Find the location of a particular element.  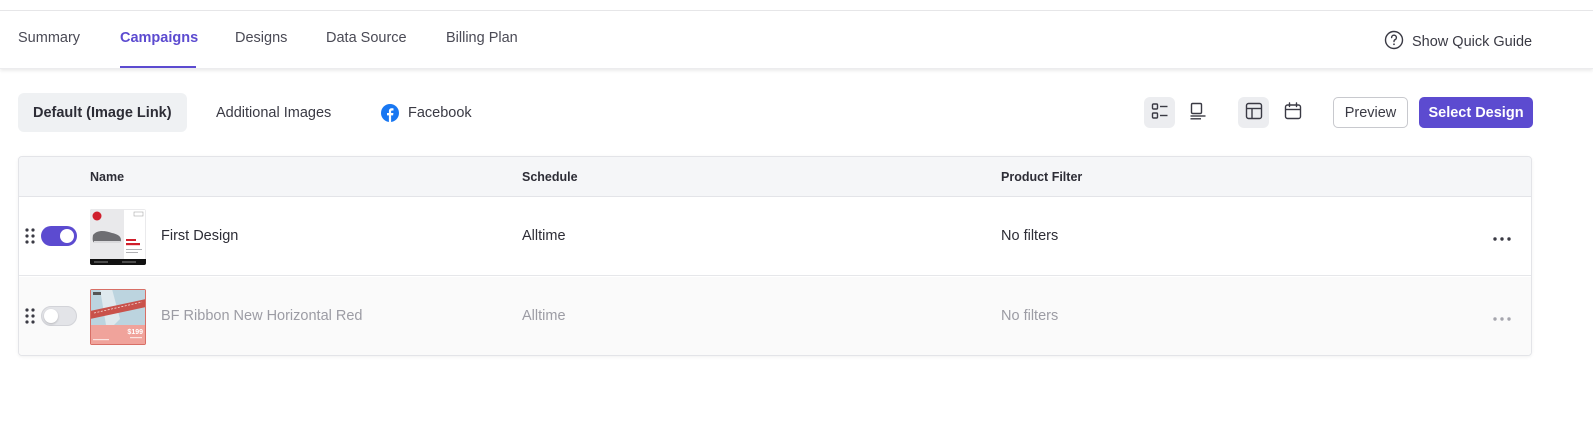

active-tab-indicator is located at coordinates (158, 67).